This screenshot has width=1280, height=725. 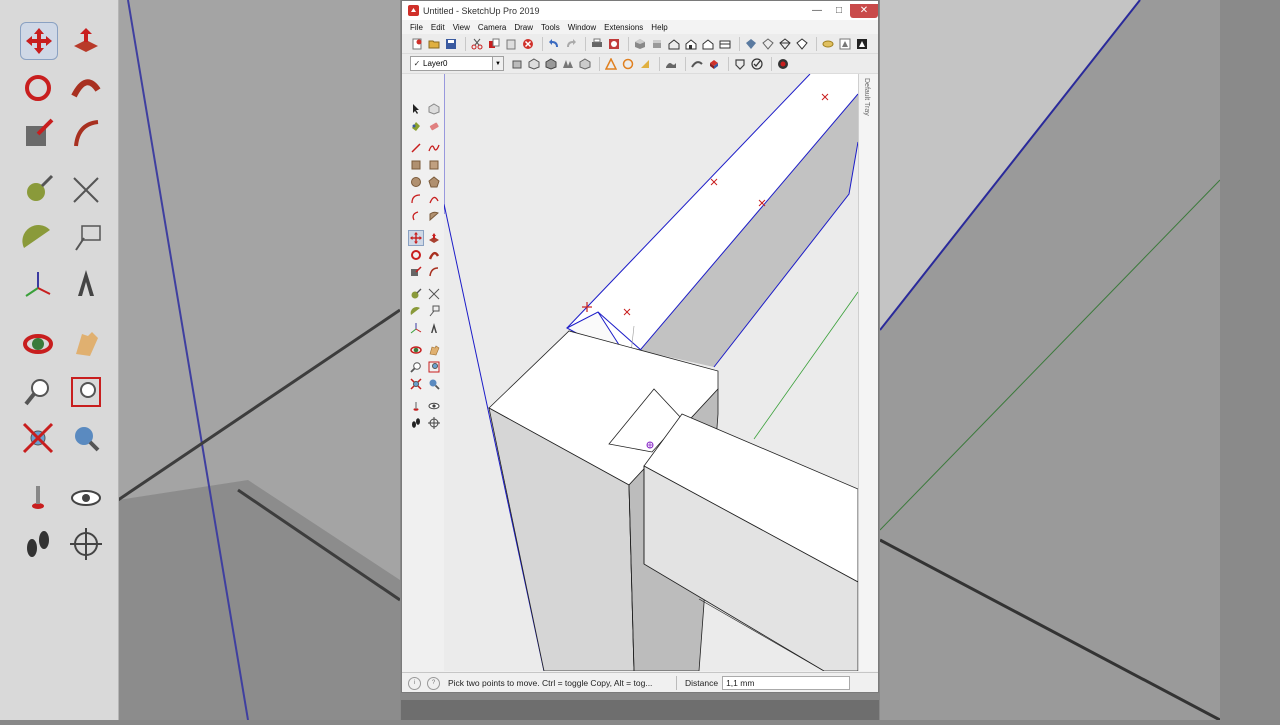 I want to click on menu-help: Help, so click(x=659, y=27).